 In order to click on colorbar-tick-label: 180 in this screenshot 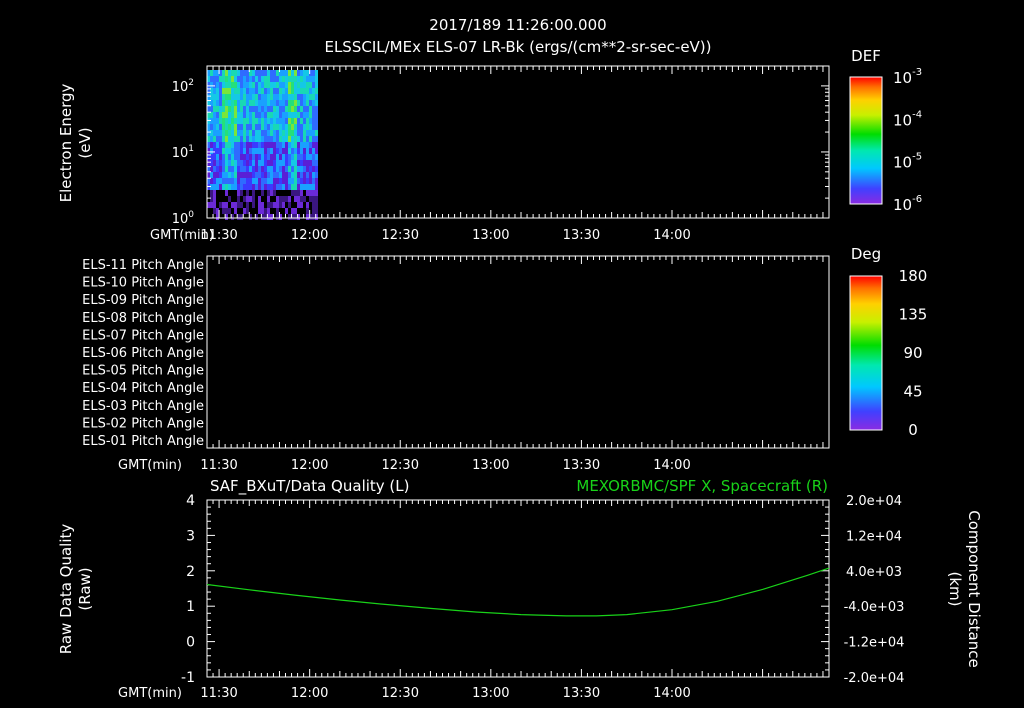, I will do `click(913, 276)`.